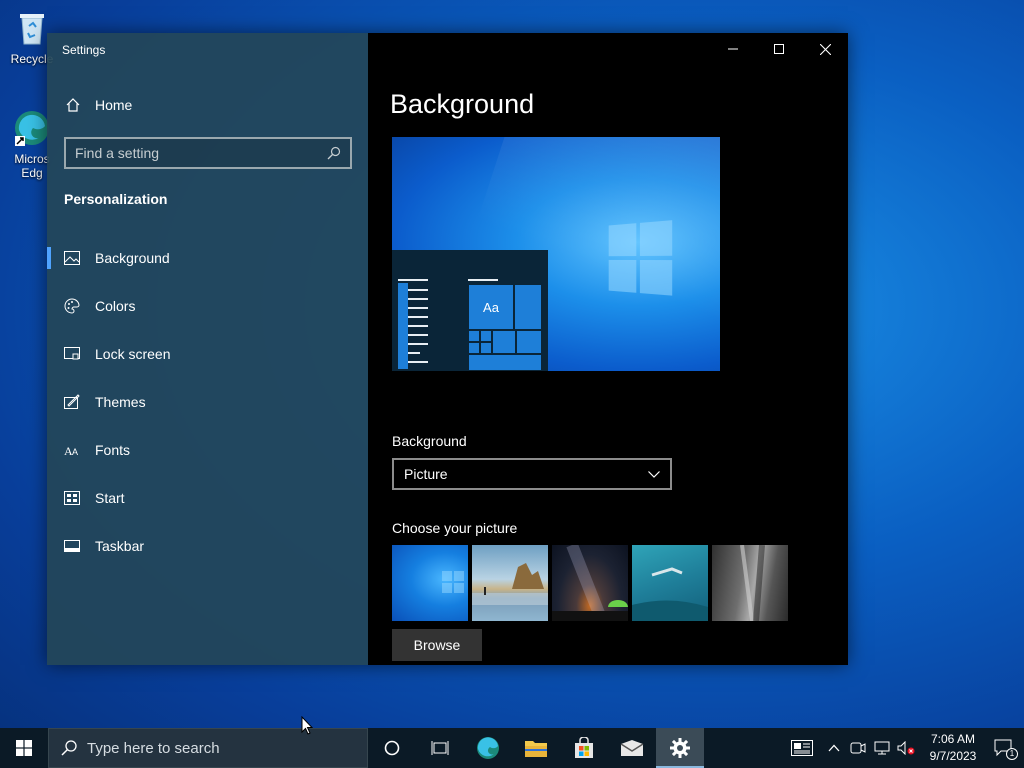  I want to click on preview-tile-text: Aa, so click(491, 307).